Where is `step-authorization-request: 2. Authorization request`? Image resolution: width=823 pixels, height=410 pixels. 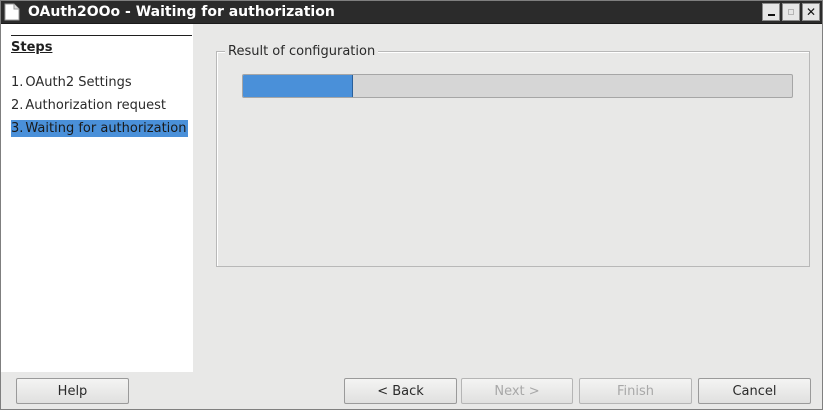 step-authorization-request: 2. Authorization request is located at coordinates (99, 105).